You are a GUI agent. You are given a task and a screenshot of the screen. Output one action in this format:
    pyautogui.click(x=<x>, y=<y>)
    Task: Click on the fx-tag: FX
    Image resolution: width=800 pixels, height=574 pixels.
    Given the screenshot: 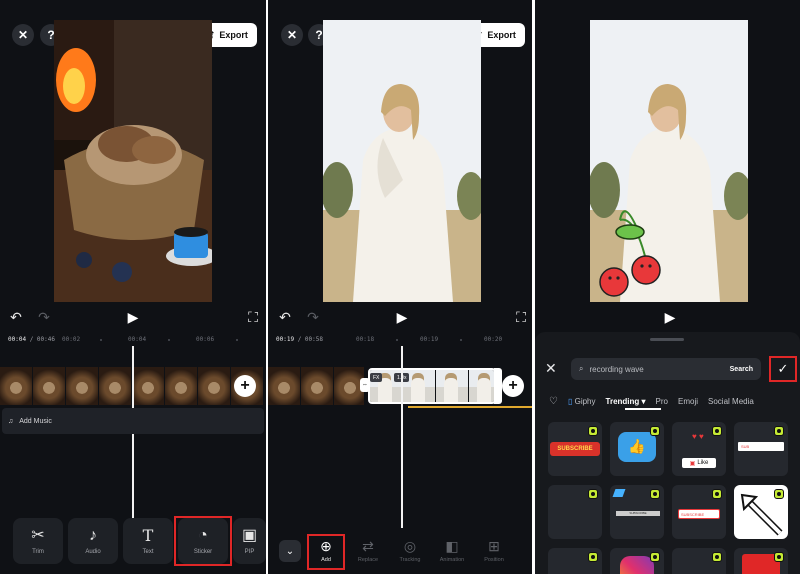 What is the action you would take?
    pyautogui.click(x=376, y=377)
    